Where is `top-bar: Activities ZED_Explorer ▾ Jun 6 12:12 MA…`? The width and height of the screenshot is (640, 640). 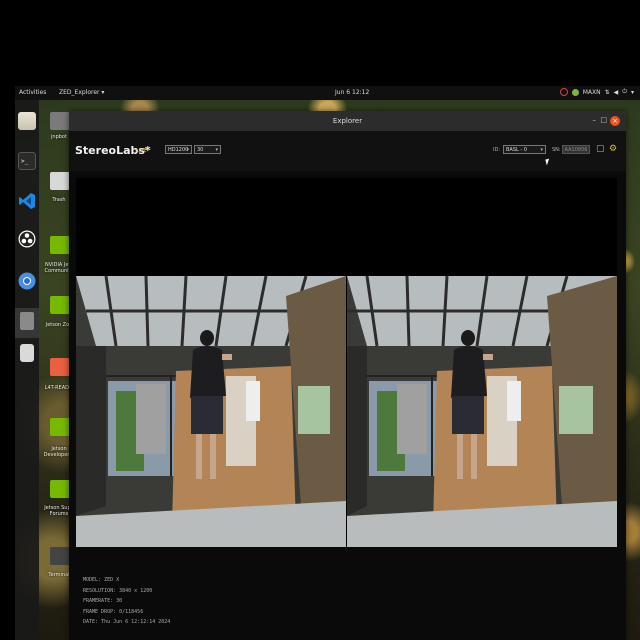
top-bar: Activities ZED_Explorer ▾ Jun 6 12:12 MA… is located at coordinates (327, 93).